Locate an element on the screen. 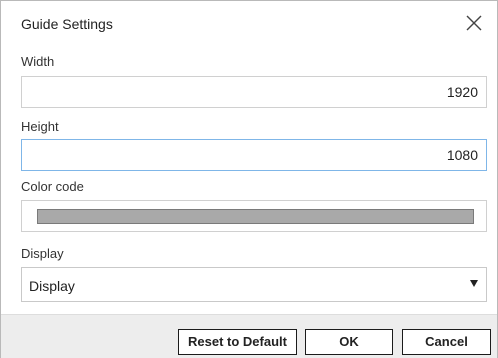  color-code-picker is located at coordinates (254, 216).